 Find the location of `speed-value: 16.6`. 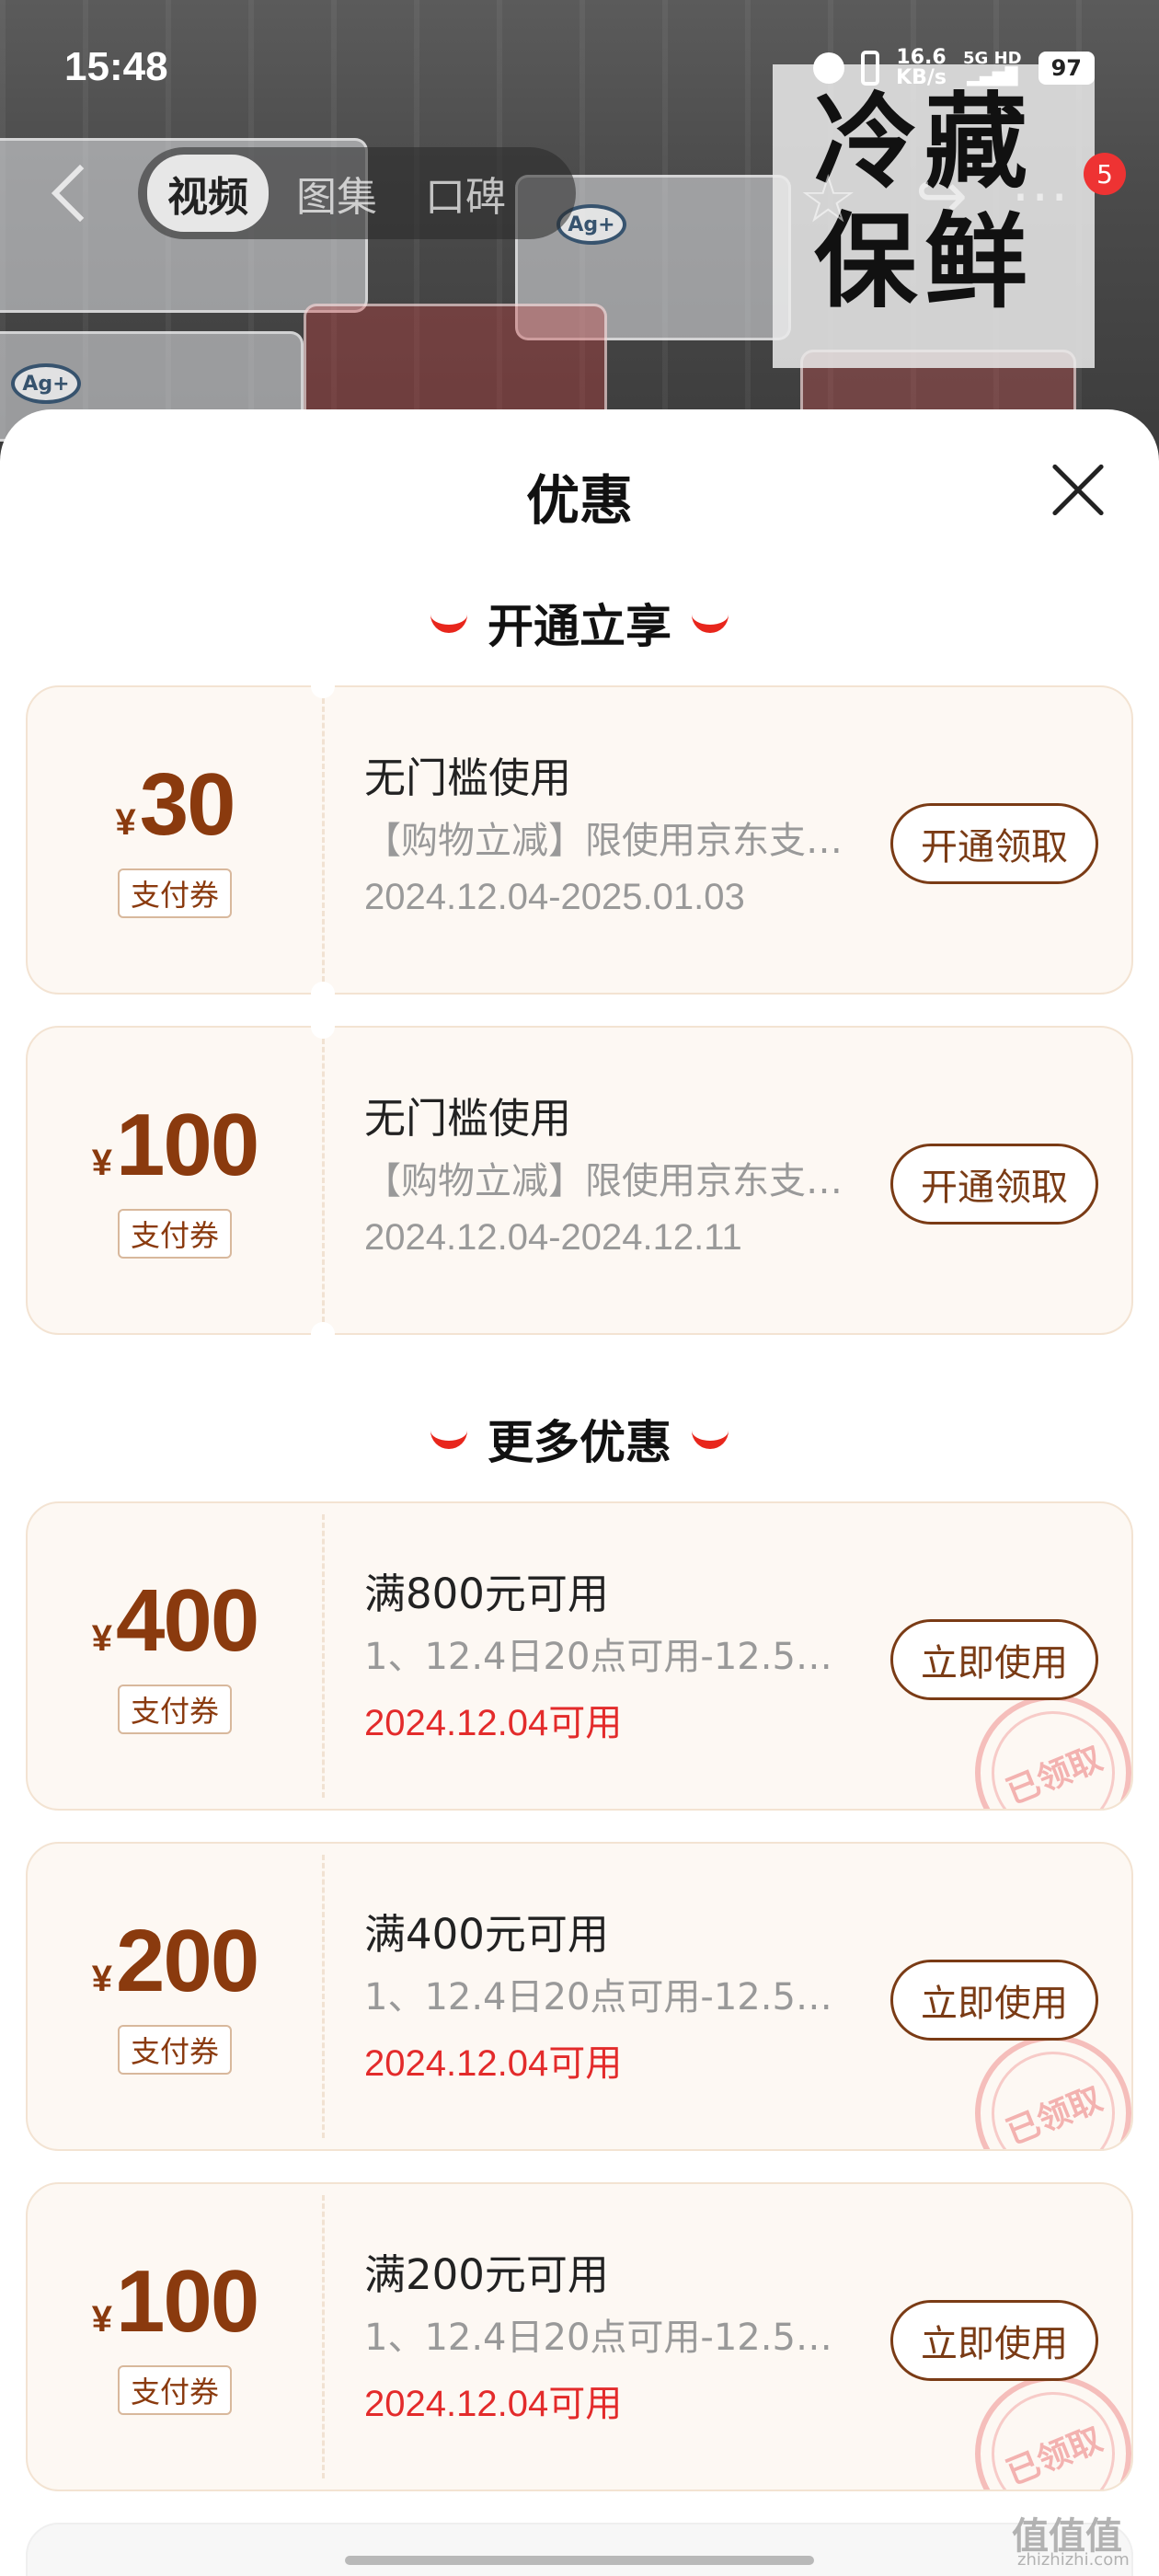

speed-value: 16.6 is located at coordinates (921, 57).